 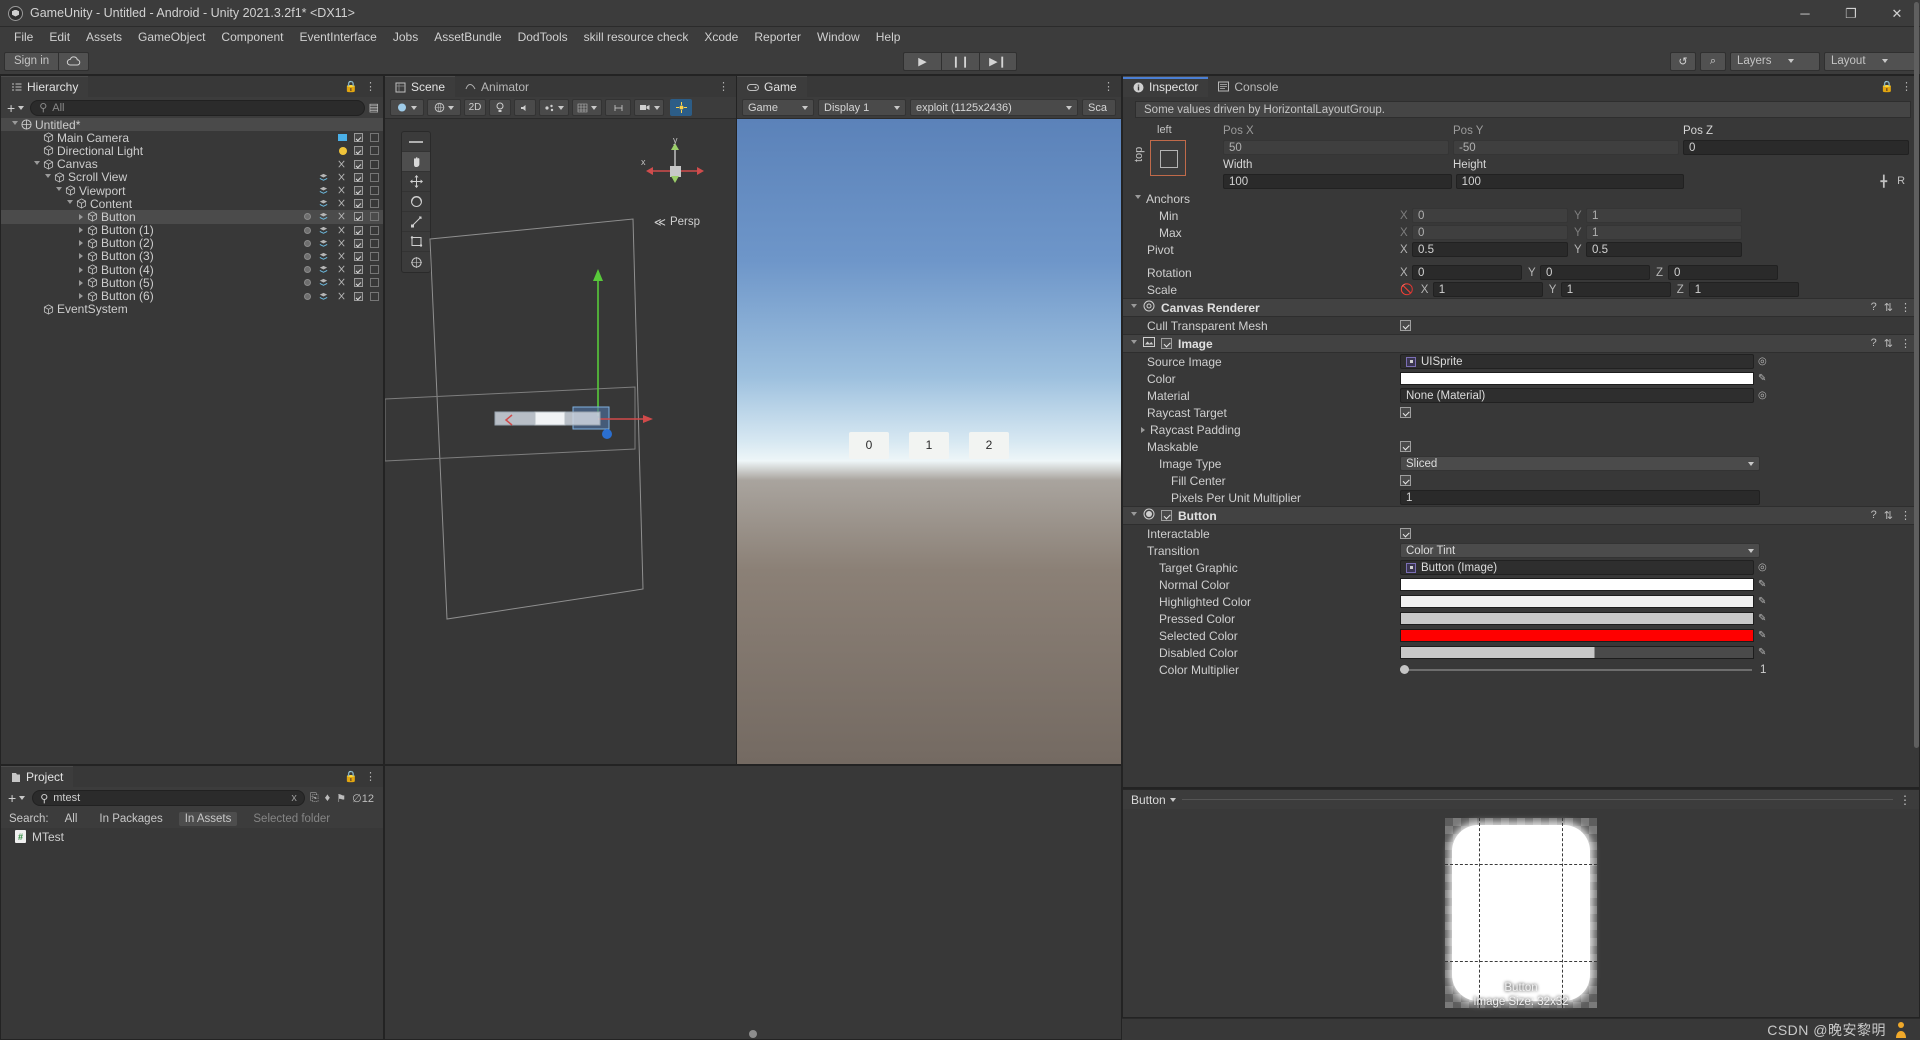 I want to click on horizontal-scroll-handle, so click(x=753, y=1033).